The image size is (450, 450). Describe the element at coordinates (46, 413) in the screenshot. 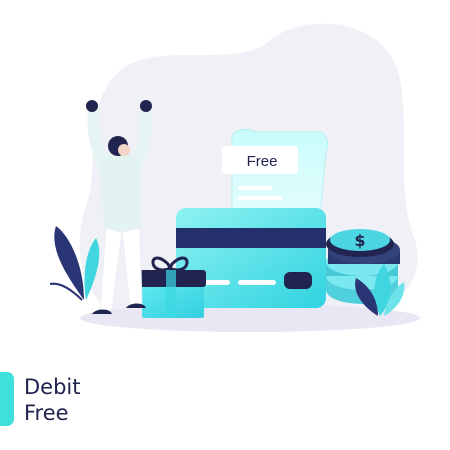

I see `title-line-2: Free` at that location.